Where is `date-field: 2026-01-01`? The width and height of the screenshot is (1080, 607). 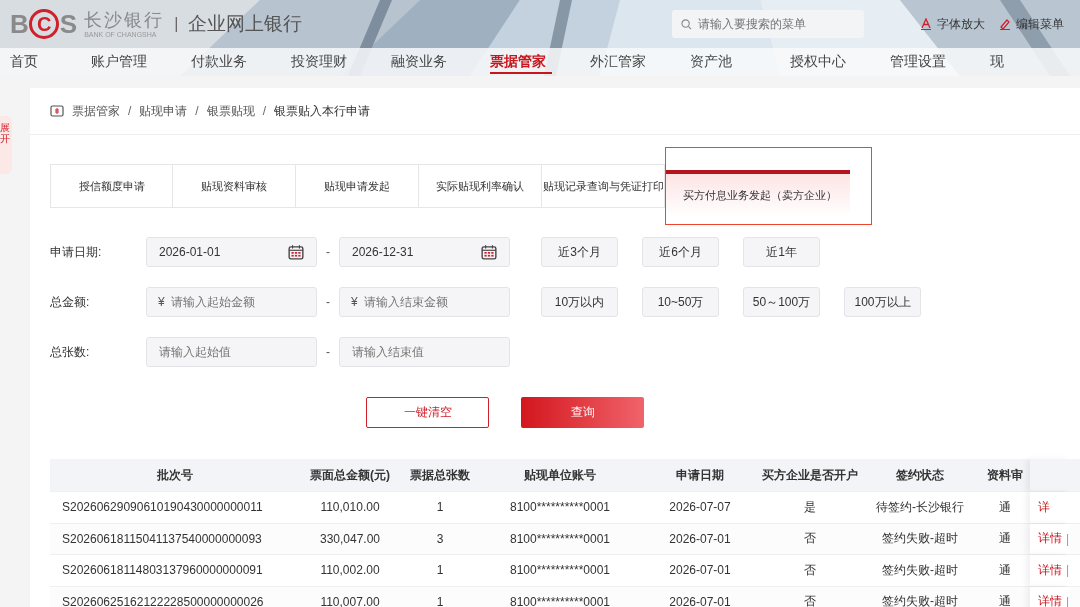
date-field: 2026-01-01 is located at coordinates (231, 252).